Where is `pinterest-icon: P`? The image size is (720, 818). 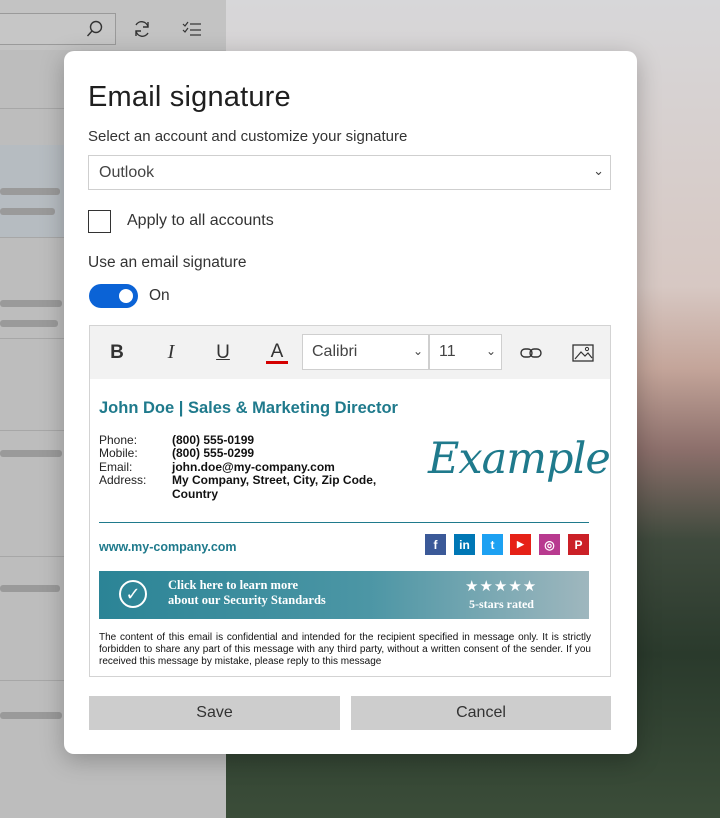 pinterest-icon: P is located at coordinates (578, 544).